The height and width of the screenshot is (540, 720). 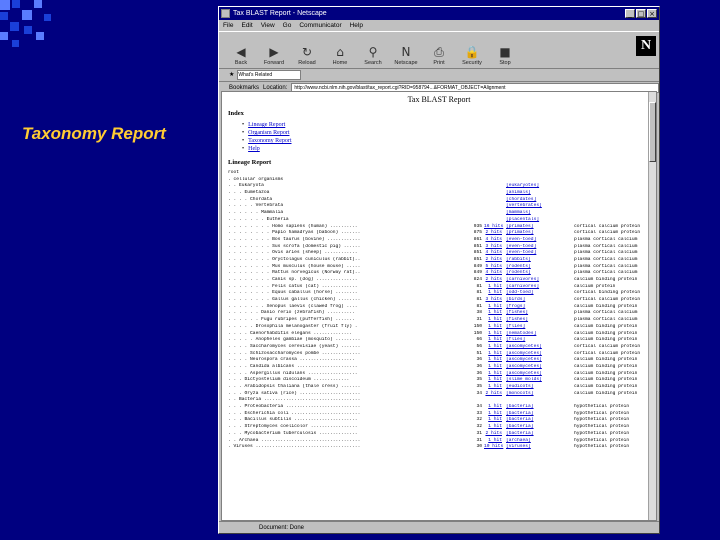 I want to click on lineage-group-link: [frogs], so click(x=540, y=307).